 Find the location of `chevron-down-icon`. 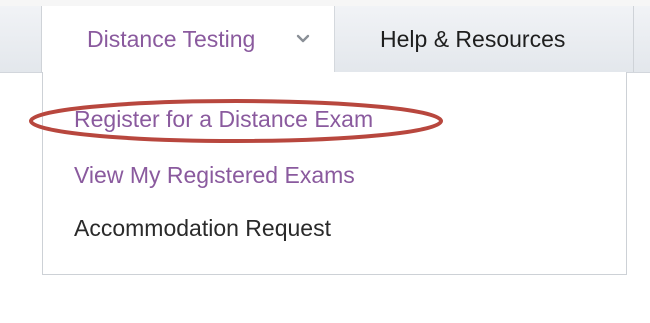

chevron-down-icon is located at coordinates (303, 38).